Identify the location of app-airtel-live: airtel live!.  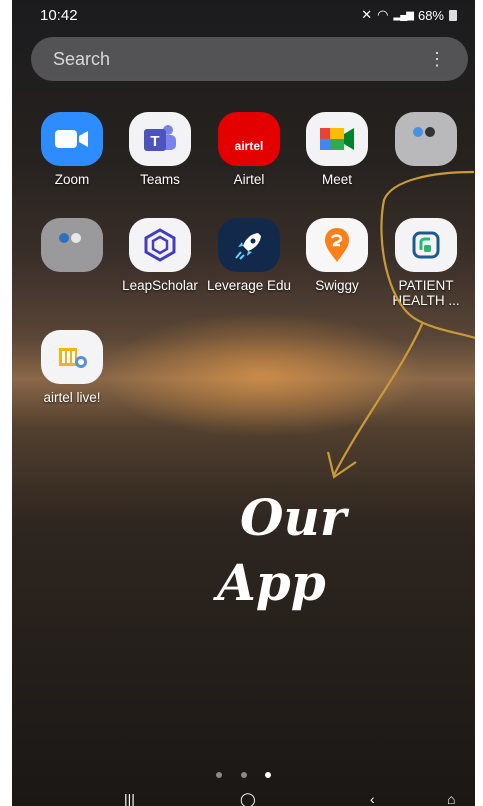
(72, 367).